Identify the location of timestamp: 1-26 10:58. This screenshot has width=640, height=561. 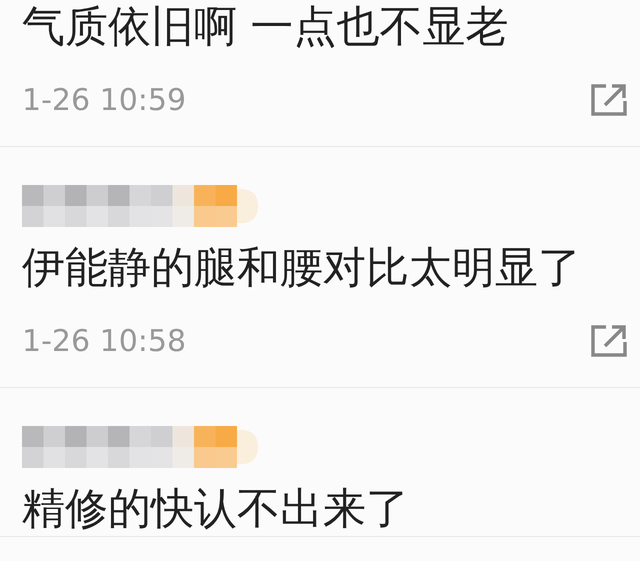
(104, 341).